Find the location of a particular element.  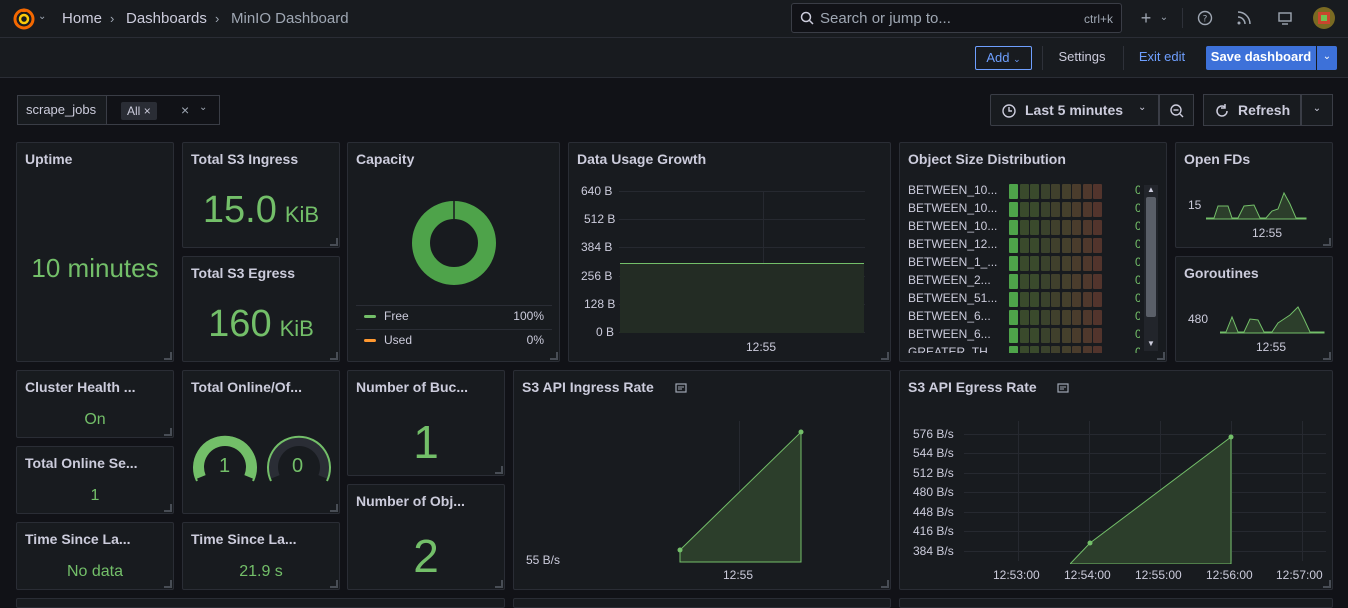

rss-news-icon is located at coordinates (1244, 18).